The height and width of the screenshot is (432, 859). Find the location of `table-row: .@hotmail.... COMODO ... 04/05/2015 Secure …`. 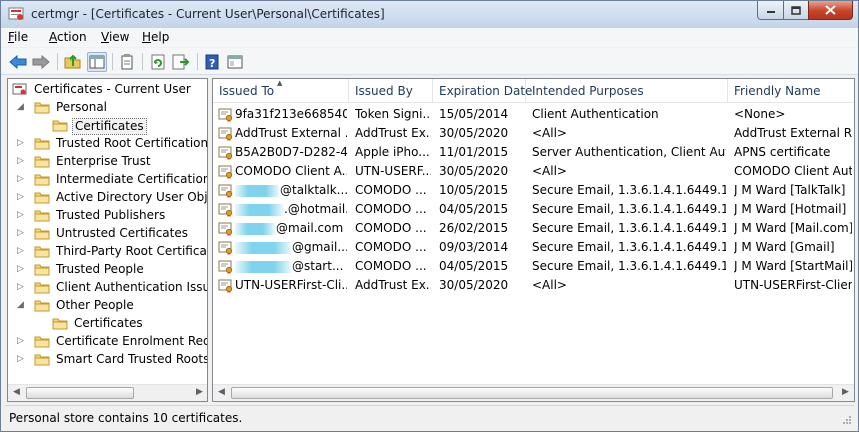

table-row: .@hotmail.... COMODO ... 04/05/2015 Secure … is located at coordinates (533, 209).